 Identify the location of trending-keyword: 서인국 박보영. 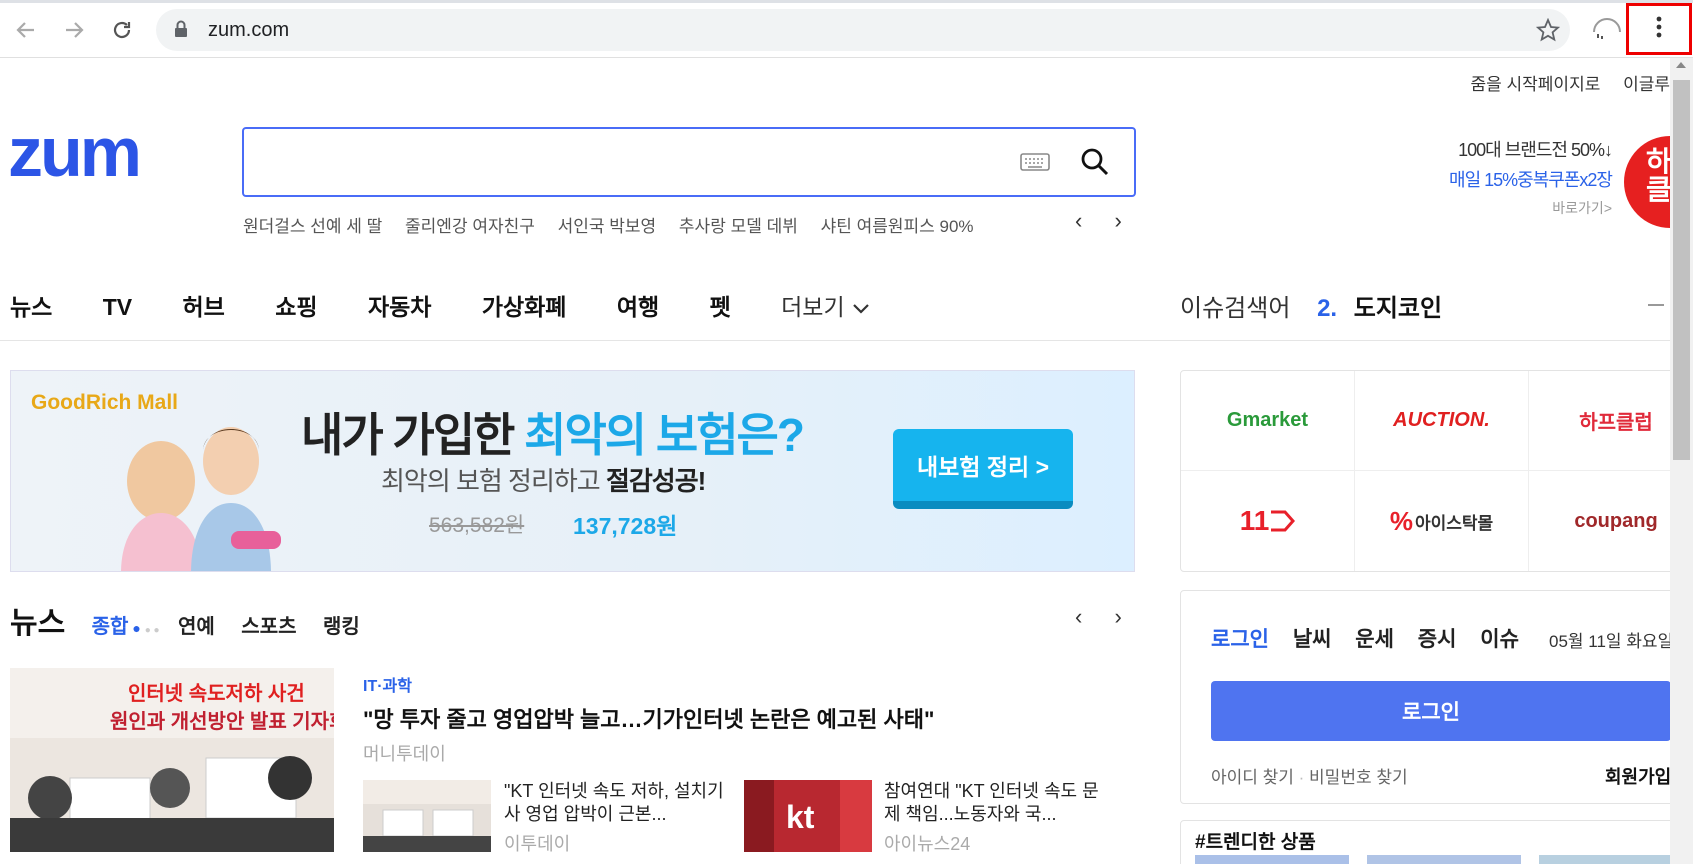
(607, 226).